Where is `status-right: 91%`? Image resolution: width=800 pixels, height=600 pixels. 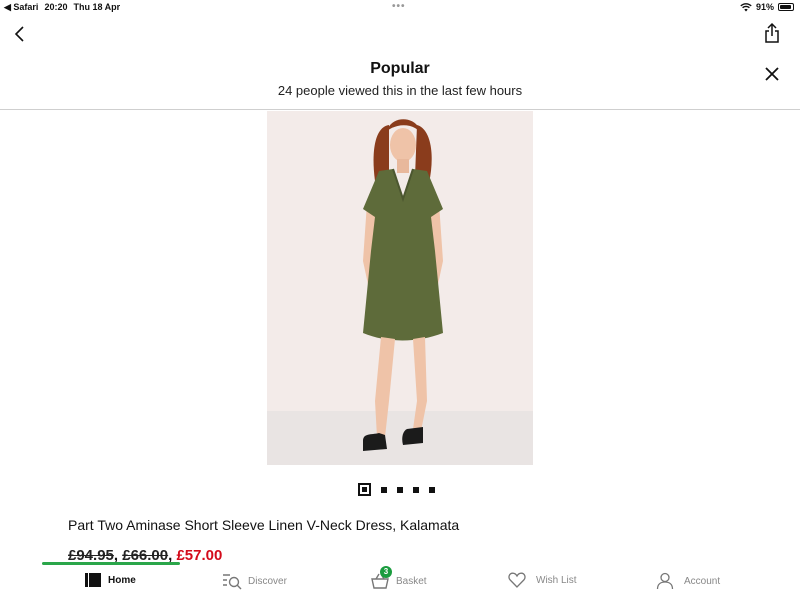
status-right: 91% is located at coordinates (767, 7).